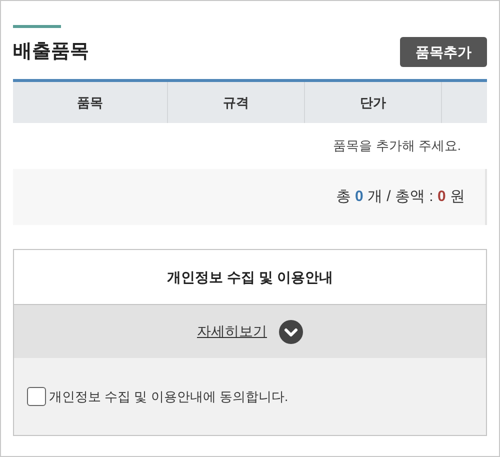  I want to click on column-header: 단가, so click(373, 103).